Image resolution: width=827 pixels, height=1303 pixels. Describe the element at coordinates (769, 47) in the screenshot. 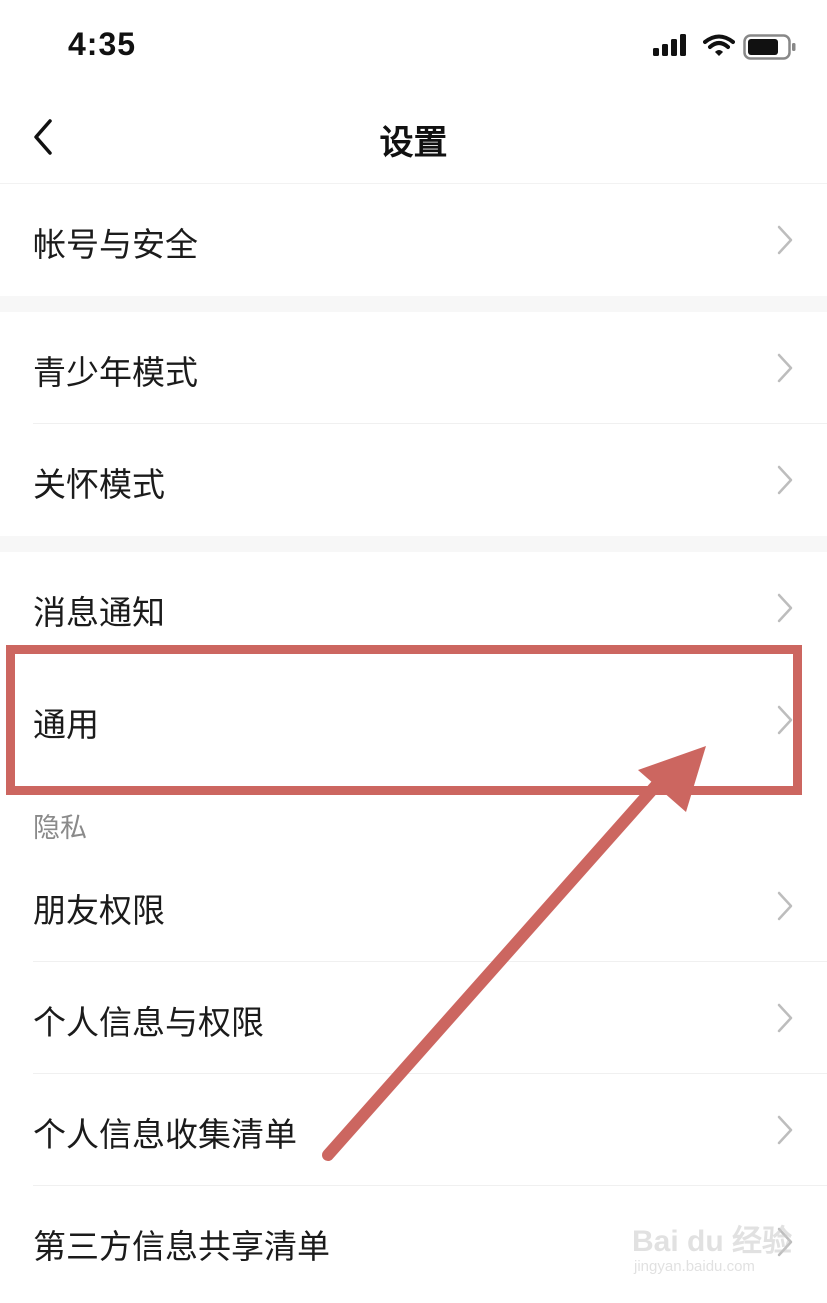

I see `battery-icon` at that location.